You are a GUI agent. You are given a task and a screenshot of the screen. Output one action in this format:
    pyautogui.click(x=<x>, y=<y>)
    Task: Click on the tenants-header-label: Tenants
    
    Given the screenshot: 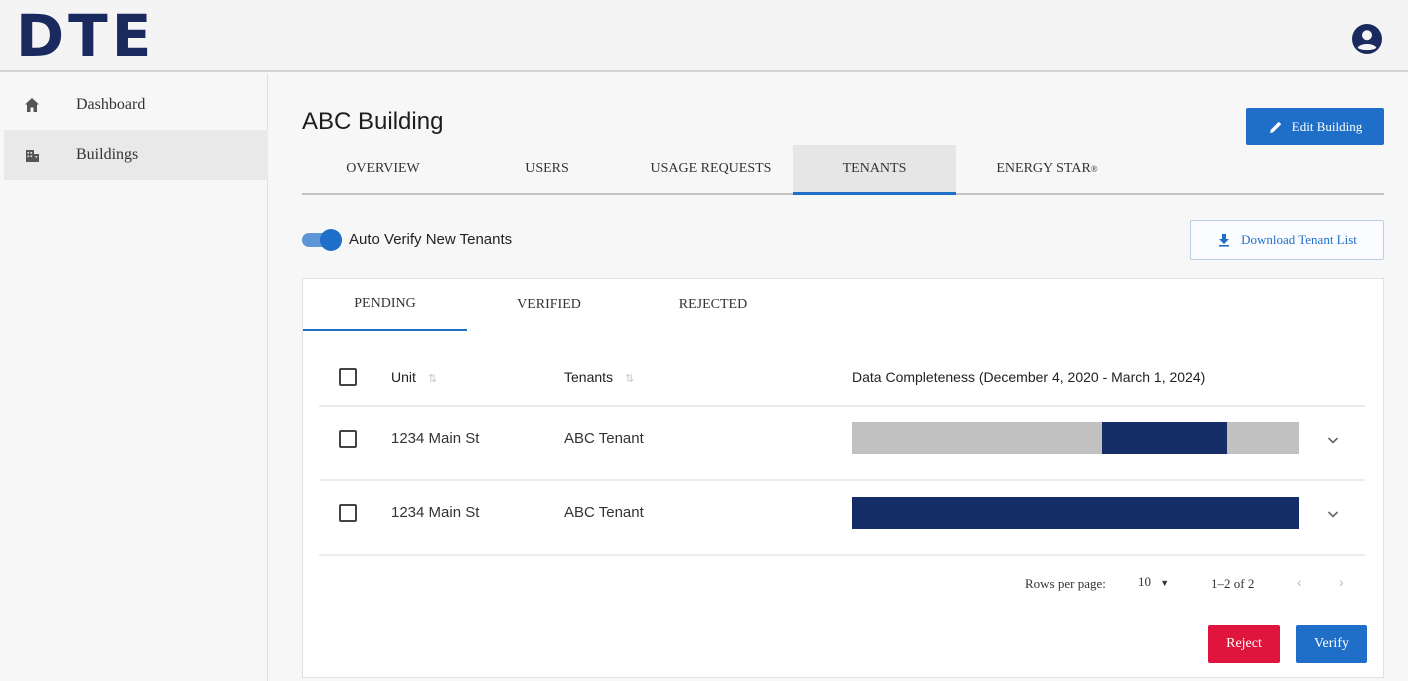 What is the action you would take?
    pyautogui.click(x=589, y=377)
    